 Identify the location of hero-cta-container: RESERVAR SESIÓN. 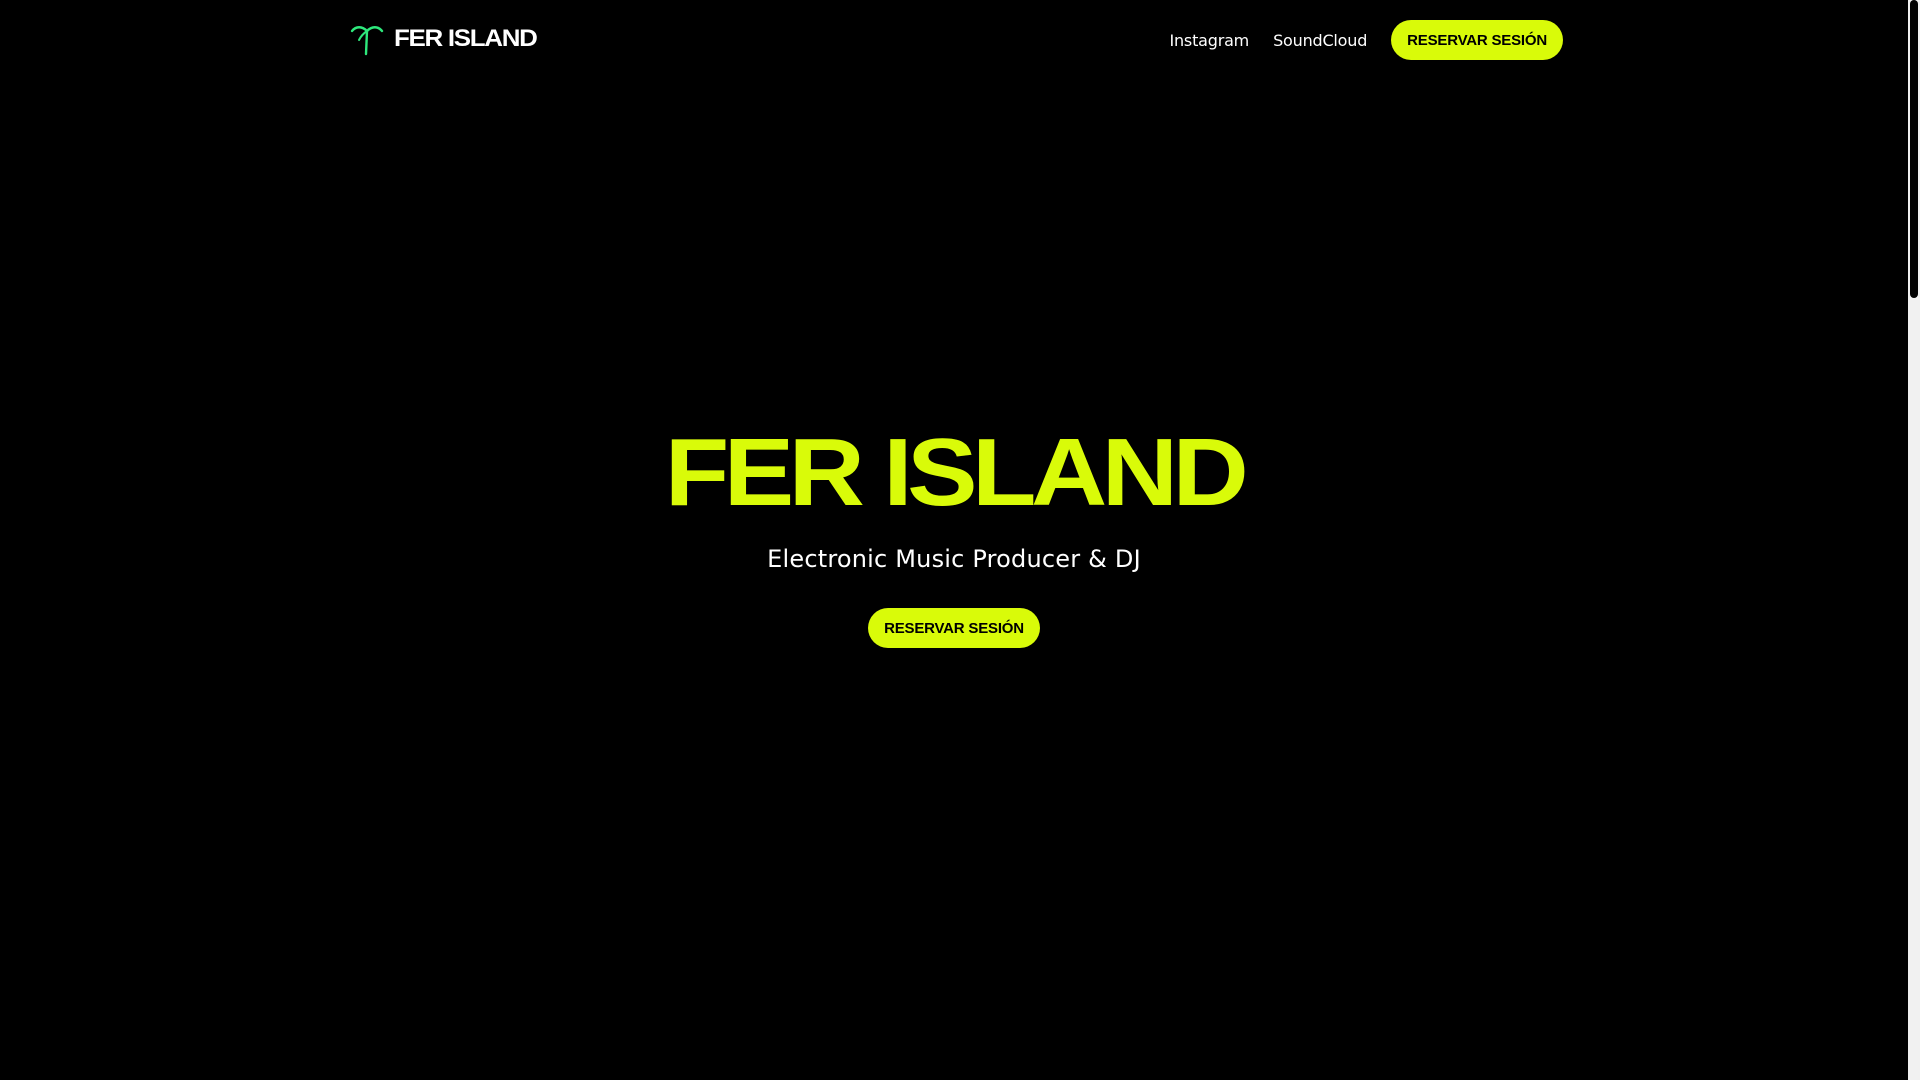
(954, 628).